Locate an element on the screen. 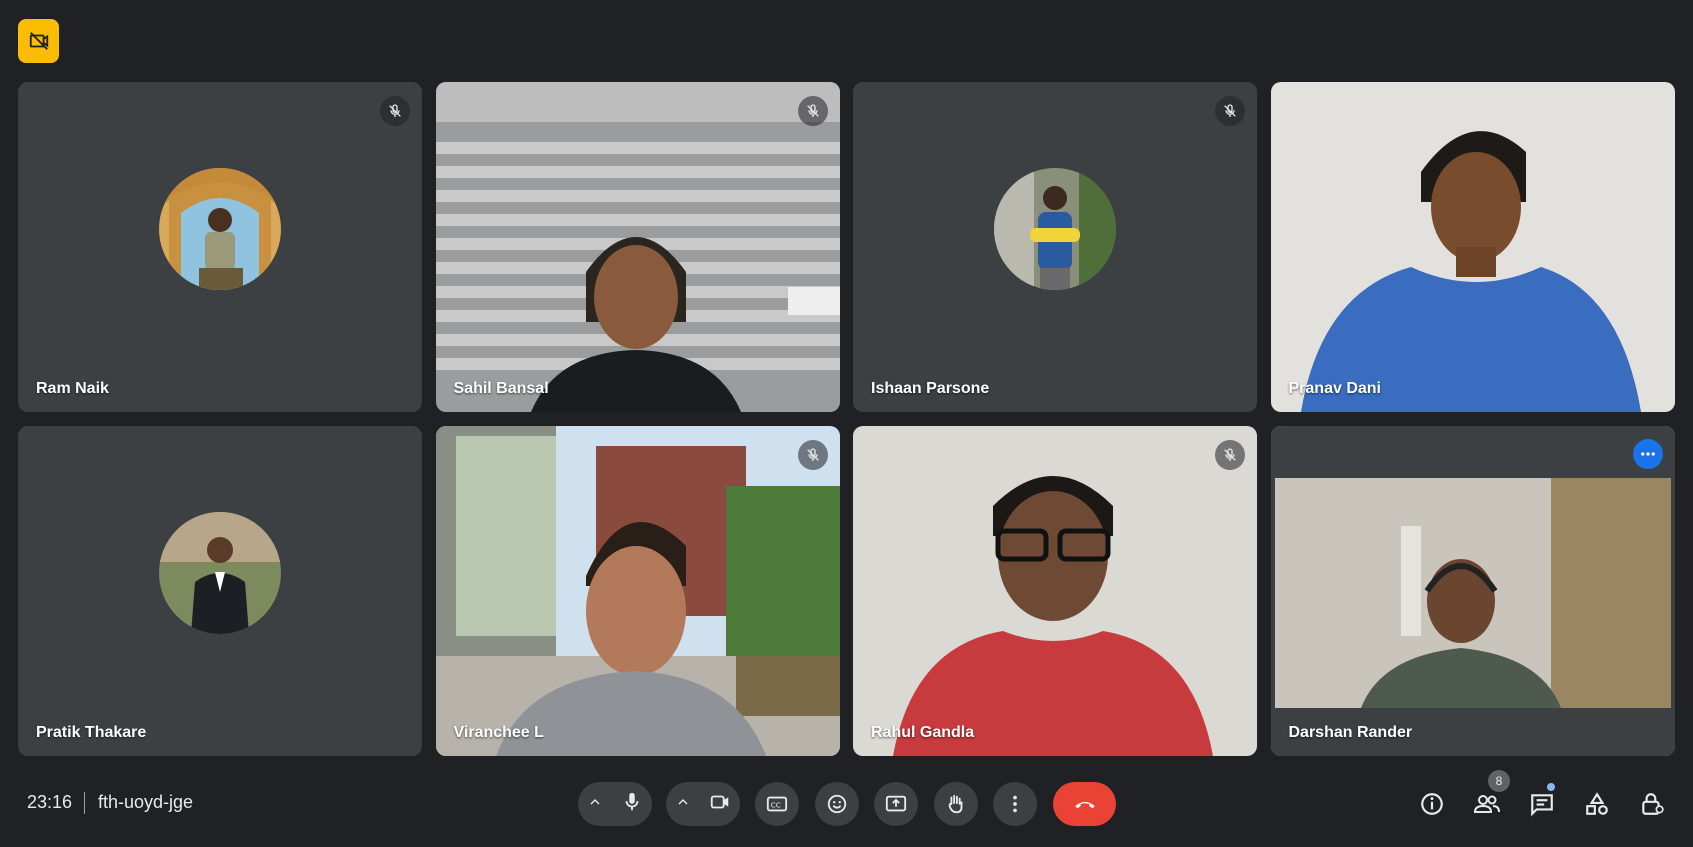 The width and height of the screenshot is (1693, 847). participant-tile: Ram Naik is located at coordinates (220, 247).